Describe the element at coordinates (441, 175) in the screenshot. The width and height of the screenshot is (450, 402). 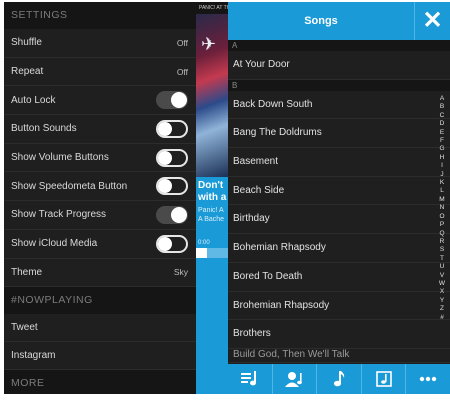
I see `index-letter: J` at that location.